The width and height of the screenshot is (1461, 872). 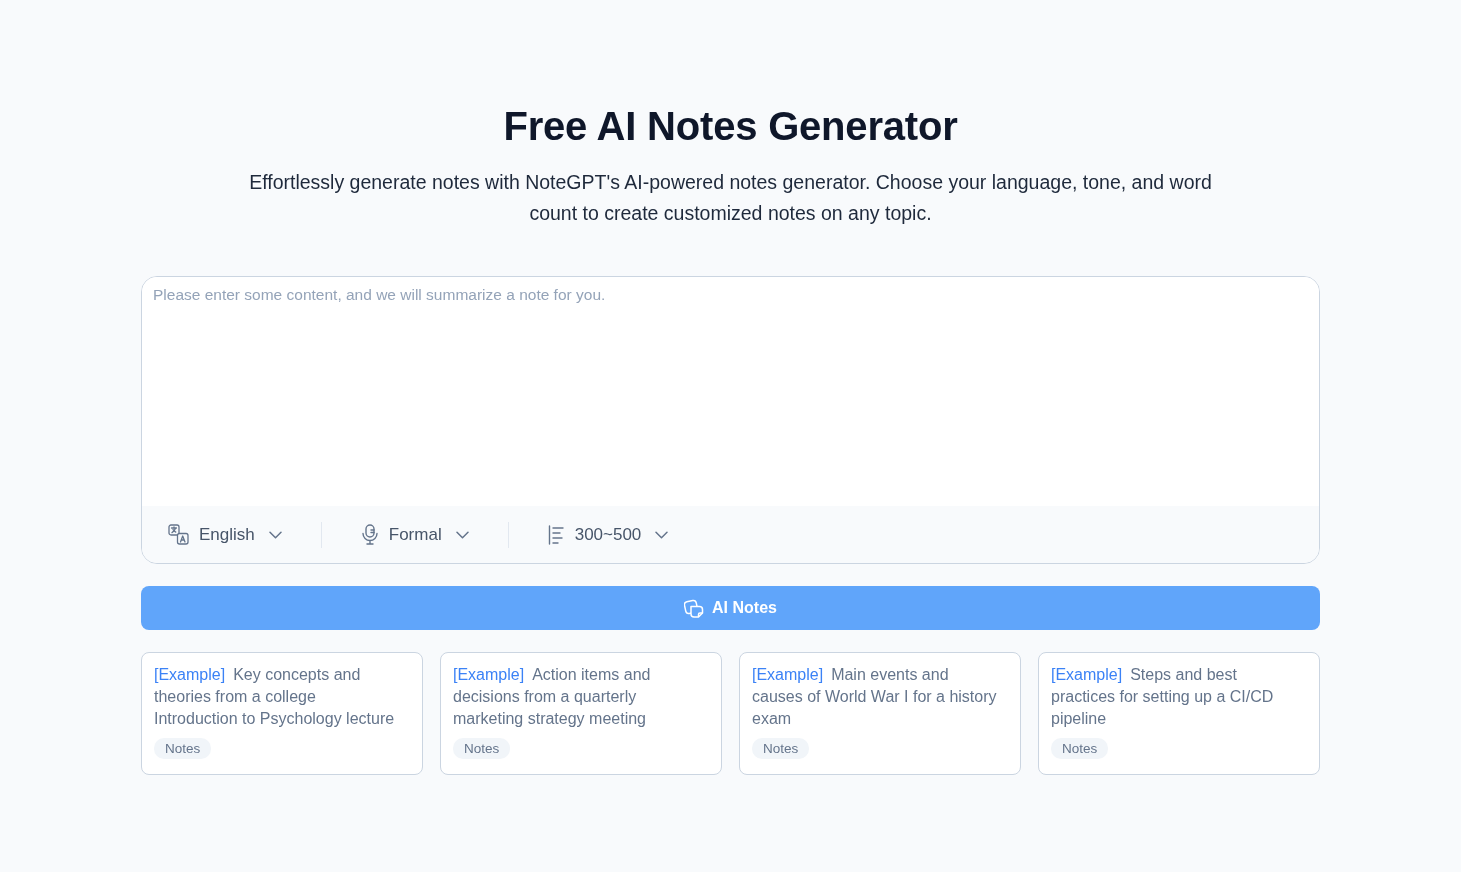 I want to click on example-prompt: [Example] Action items and decisions from a quarterly marketing strategy meeting, so click(x=552, y=697).